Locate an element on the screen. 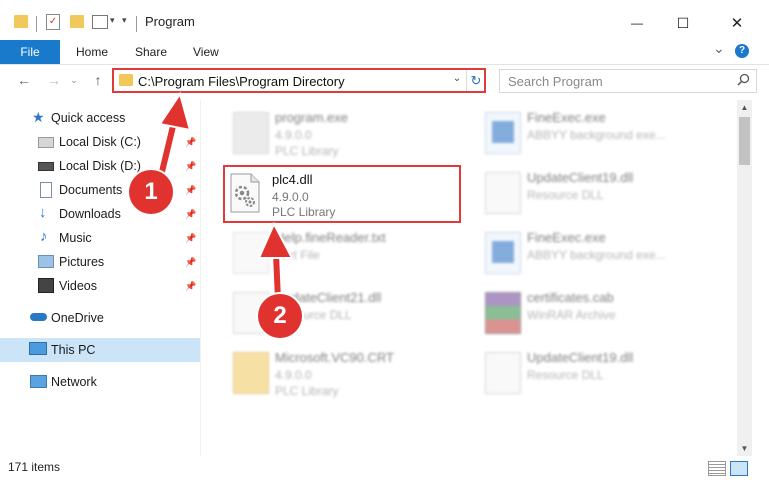 This screenshot has height=493, width=769. step-badge-2: 2 is located at coordinates (280, 316).